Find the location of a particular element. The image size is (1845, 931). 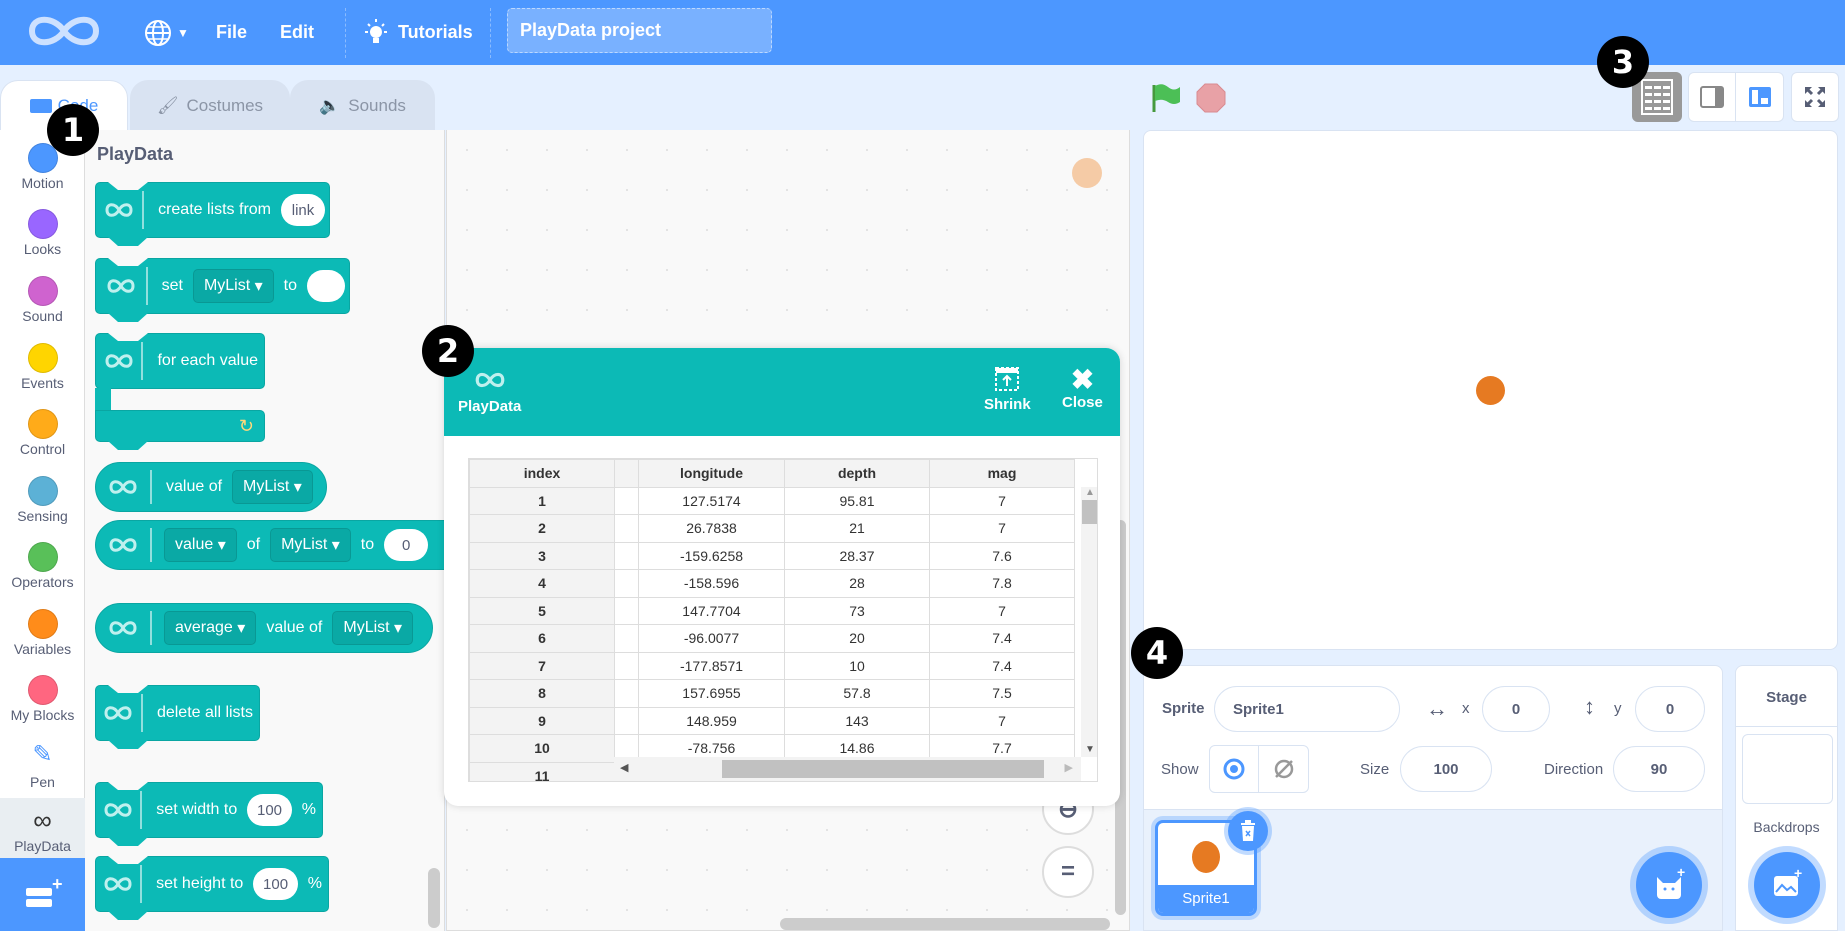

block-set-height: set height to 100 % is located at coordinates (212, 888).